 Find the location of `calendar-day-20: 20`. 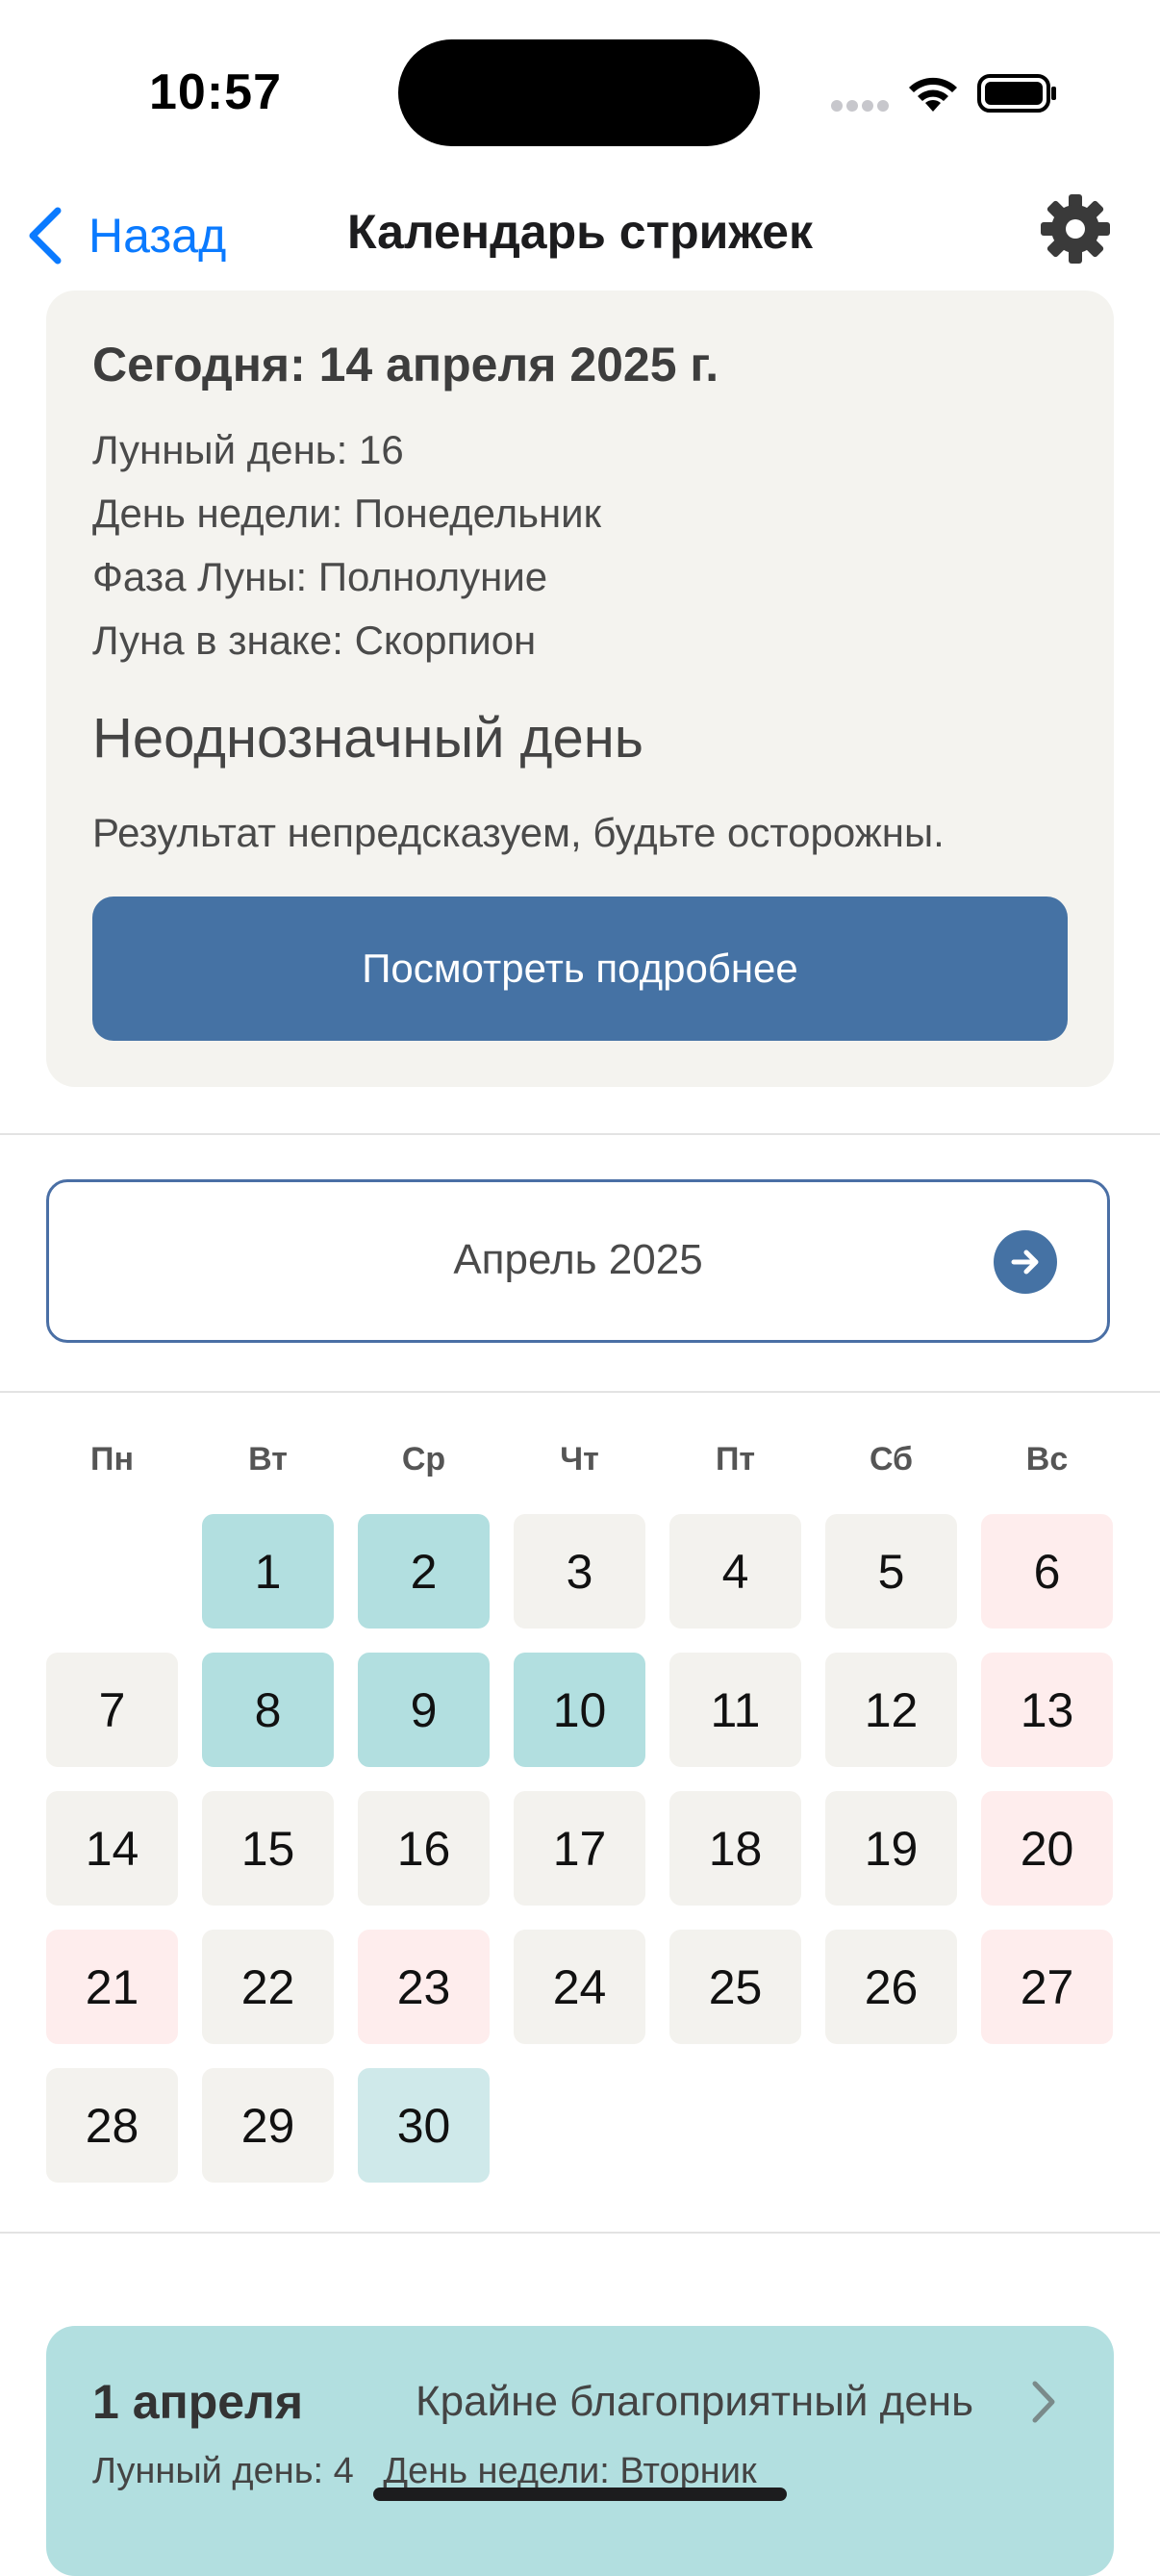

calendar-day-20: 20 is located at coordinates (1047, 1848).